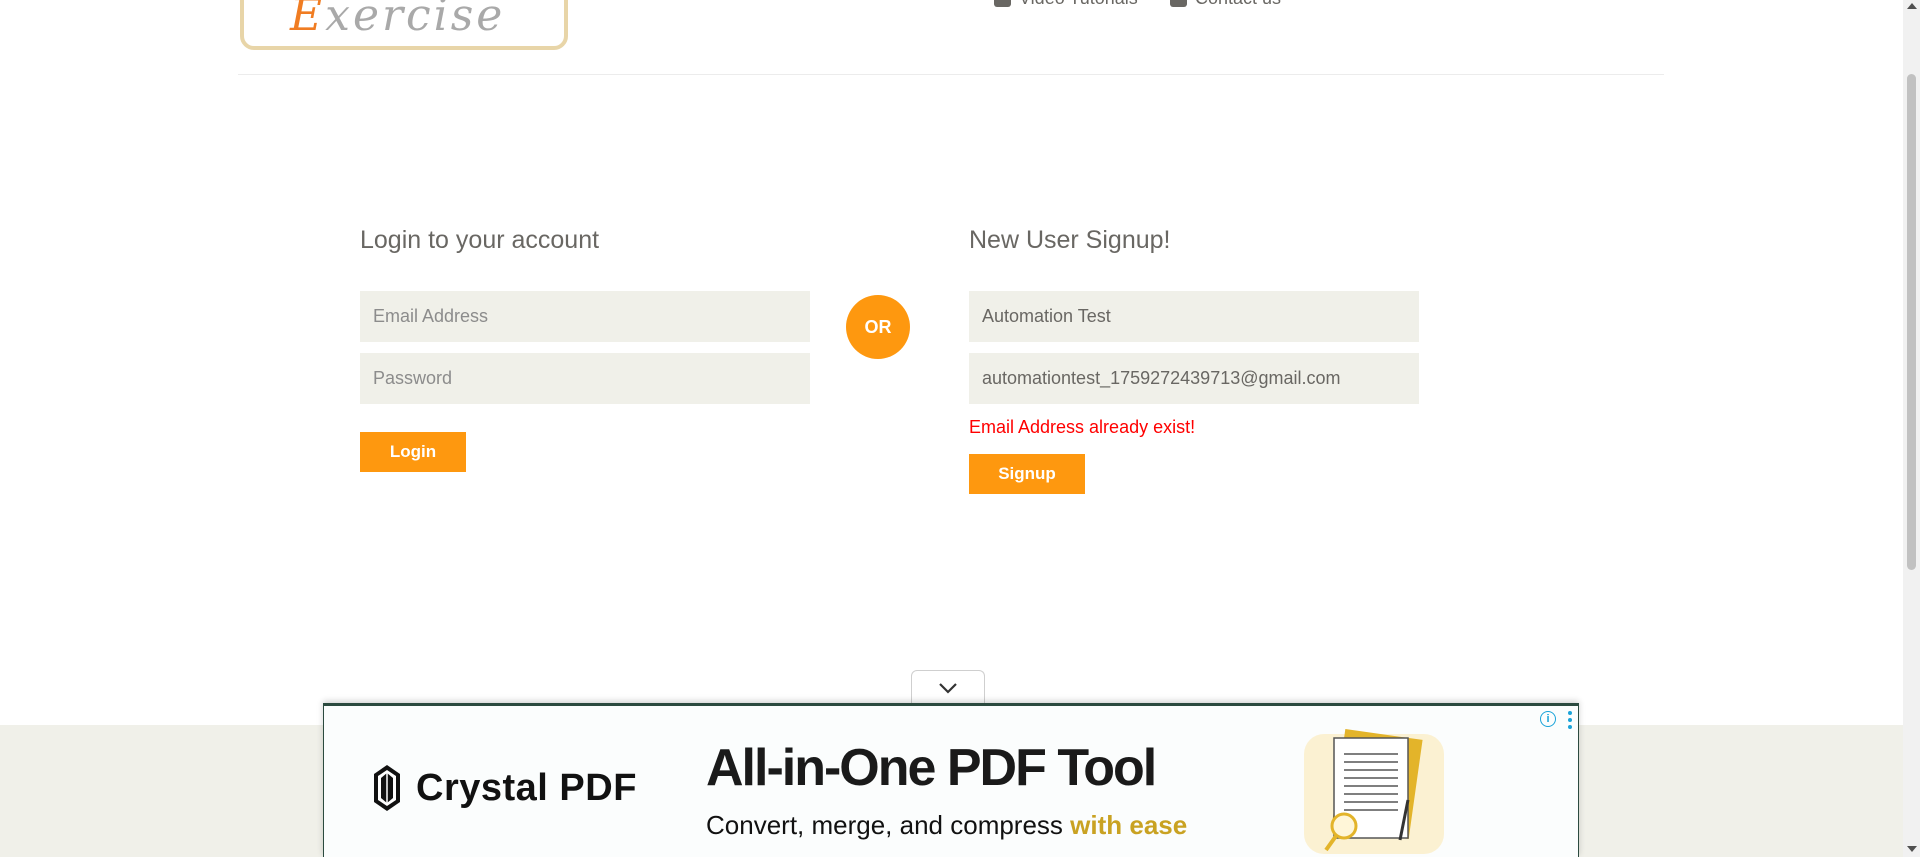 The height and width of the screenshot is (857, 1920). Describe the element at coordinates (931, 768) in the screenshot. I see `ad-headline: All-in-One PDF Tool` at that location.